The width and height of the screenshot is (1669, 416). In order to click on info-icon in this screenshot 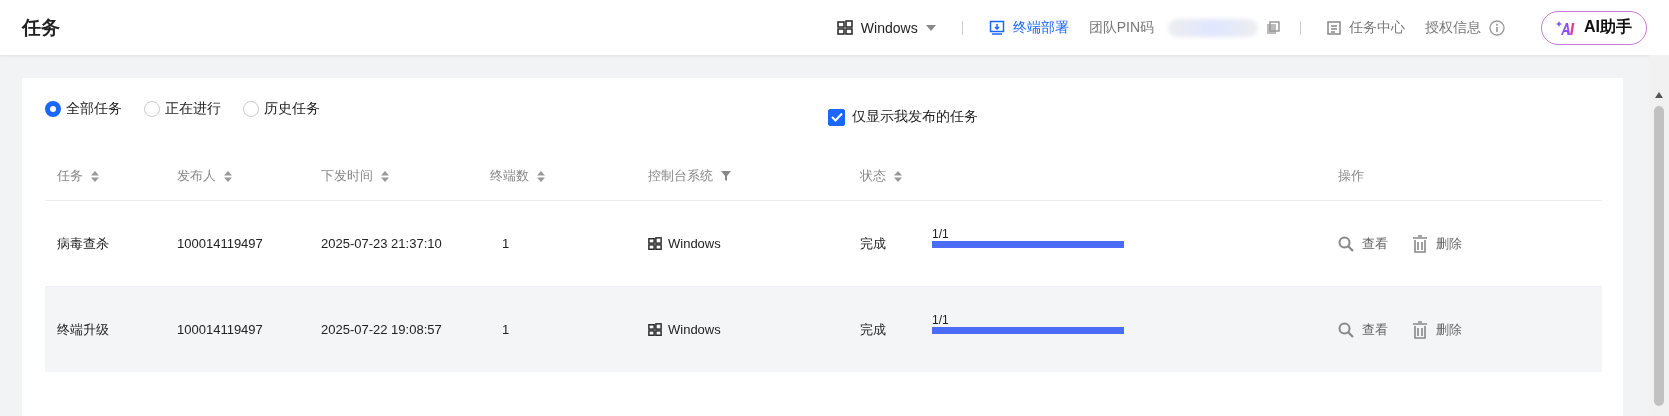, I will do `click(1497, 27)`.